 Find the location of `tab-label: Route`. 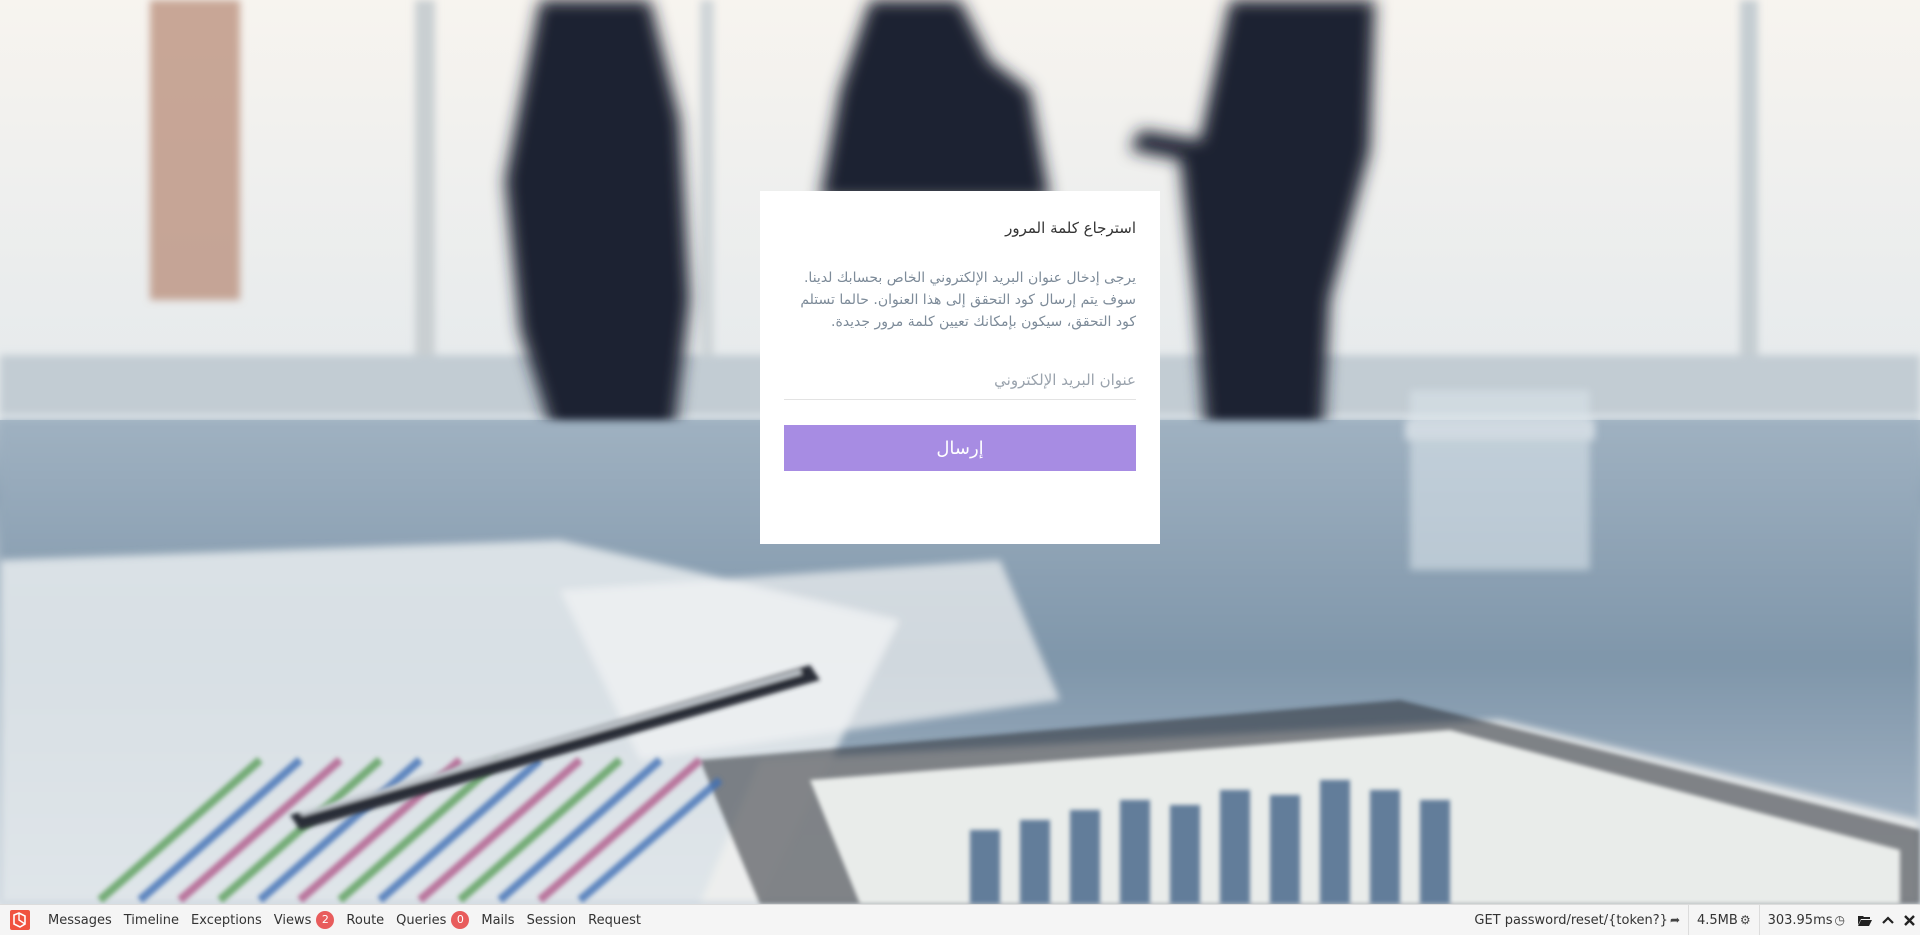

tab-label: Route is located at coordinates (365, 920).